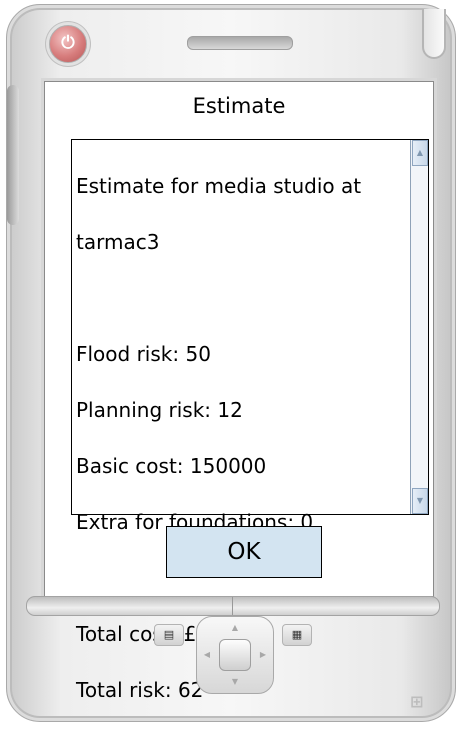 The width and height of the screenshot is (463, 732). Describe the element at coordinates (235, 627) in the screenshot. I see `dpad-up-arrow-icon: ▲` at that location.